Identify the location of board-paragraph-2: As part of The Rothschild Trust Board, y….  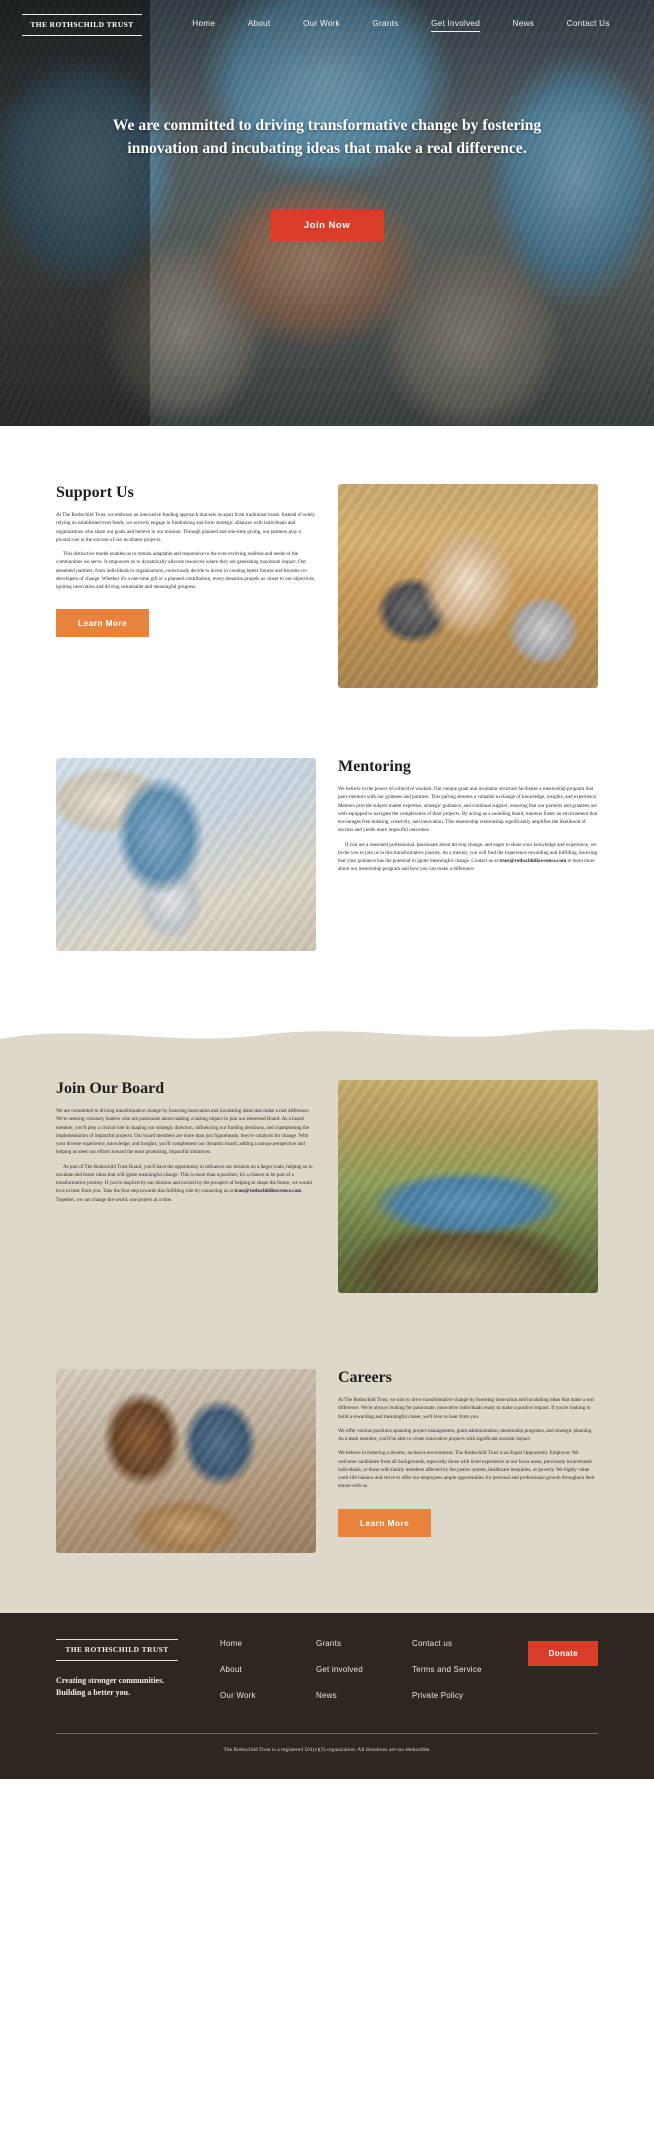
(186, 1183).